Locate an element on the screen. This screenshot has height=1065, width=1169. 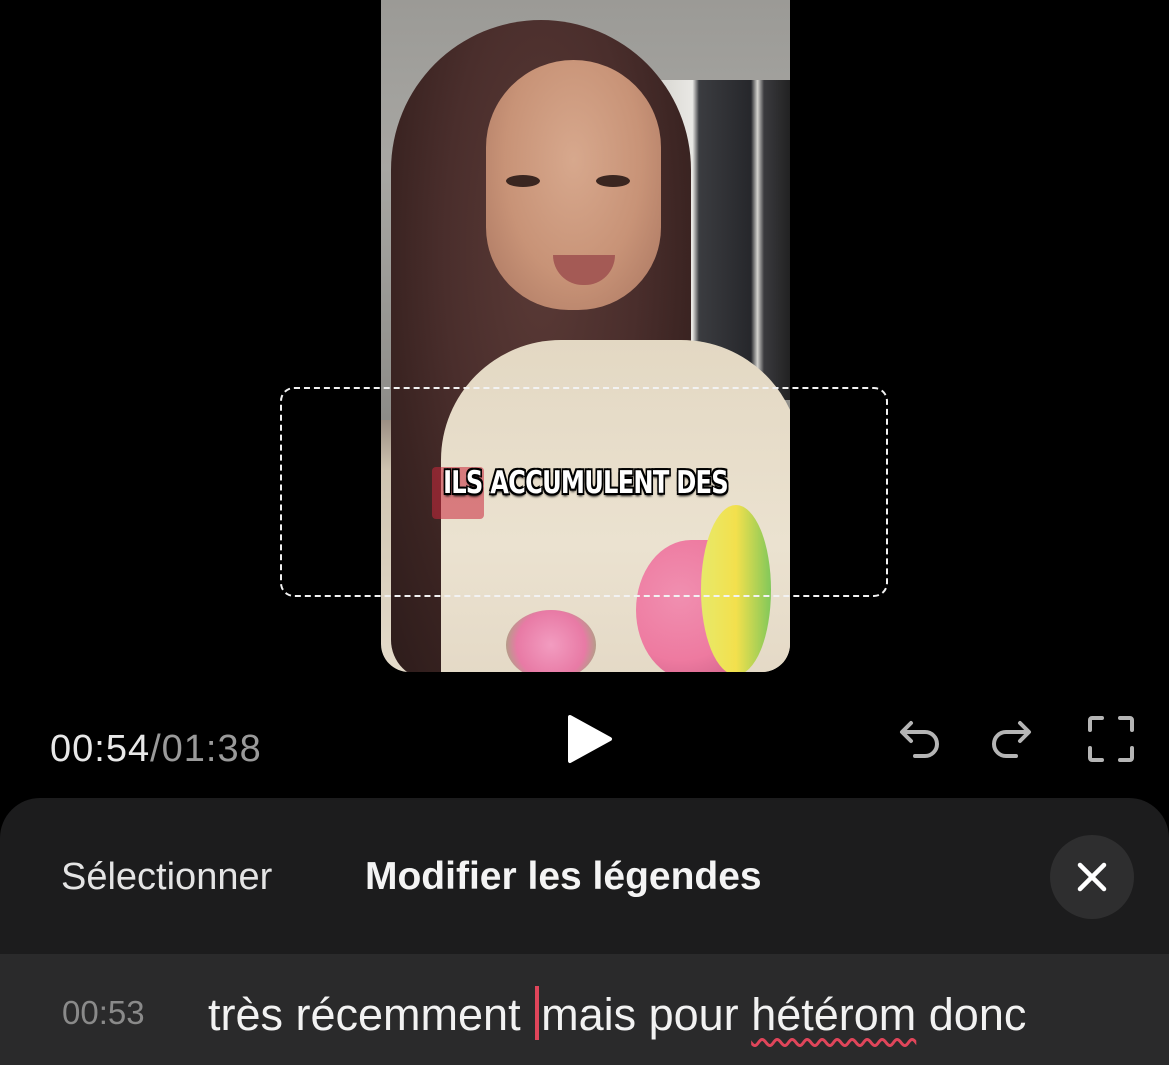
caption-text-segment: mais pour is located at coordinates (646, 1014).